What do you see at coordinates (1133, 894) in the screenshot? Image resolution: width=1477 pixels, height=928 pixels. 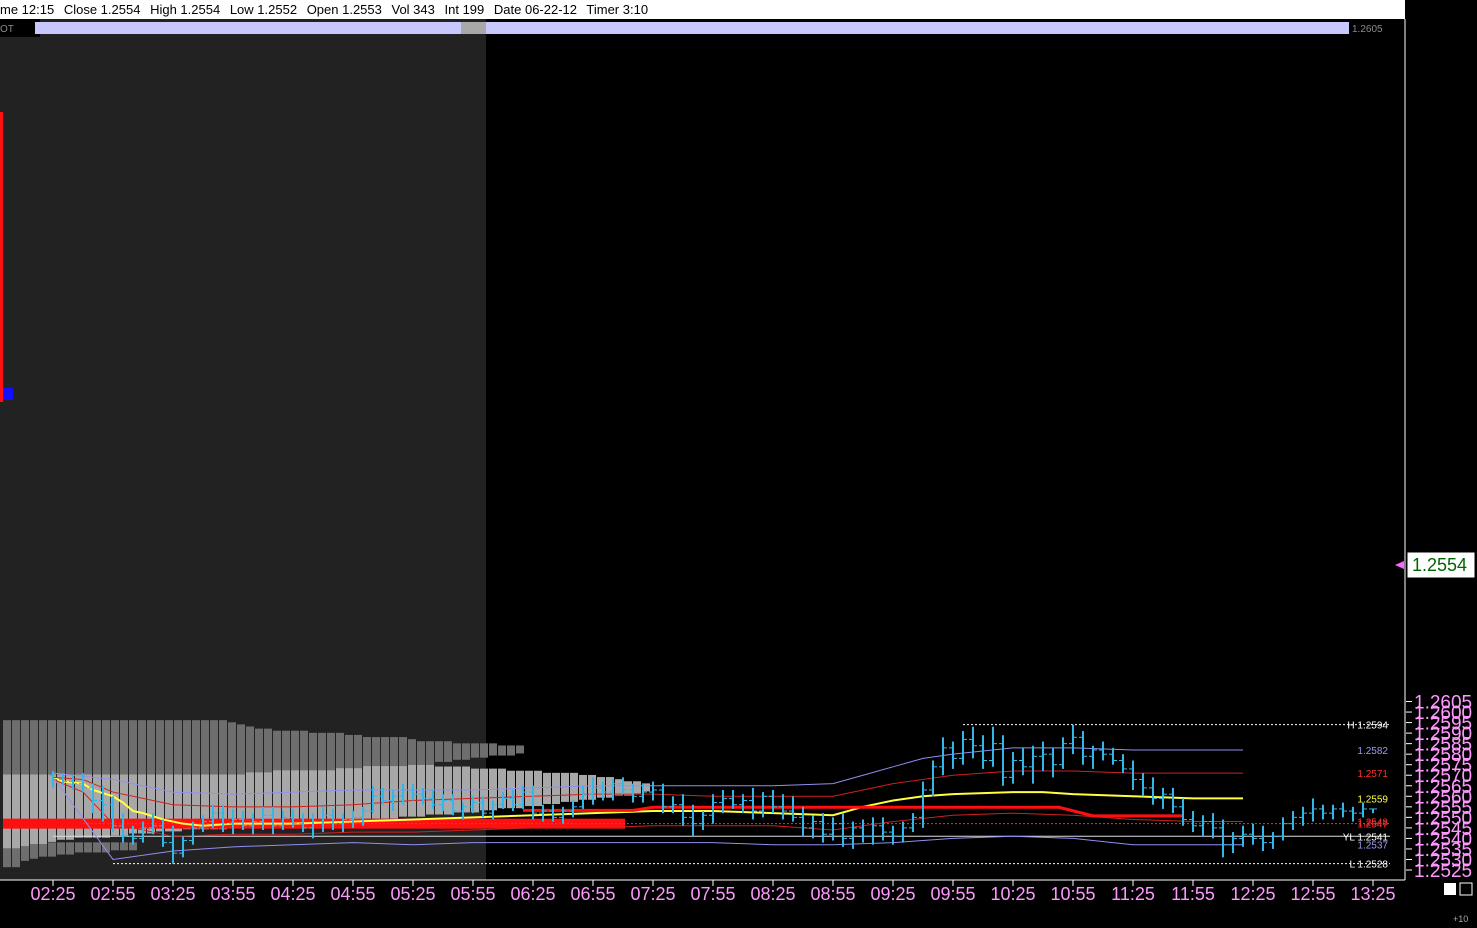 I see `x-tick-label: 11:25` at bounding box center [1133, 894].